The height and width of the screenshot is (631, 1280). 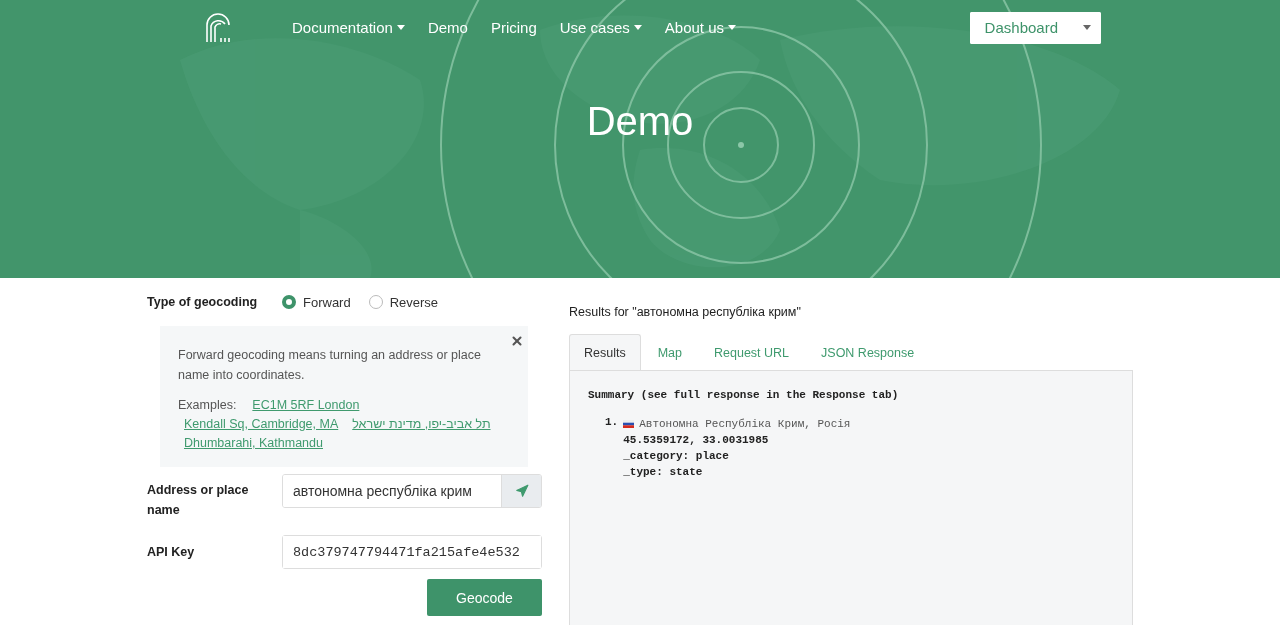 I want to click on nav-link: Use cases, so click(x=600, y=27).